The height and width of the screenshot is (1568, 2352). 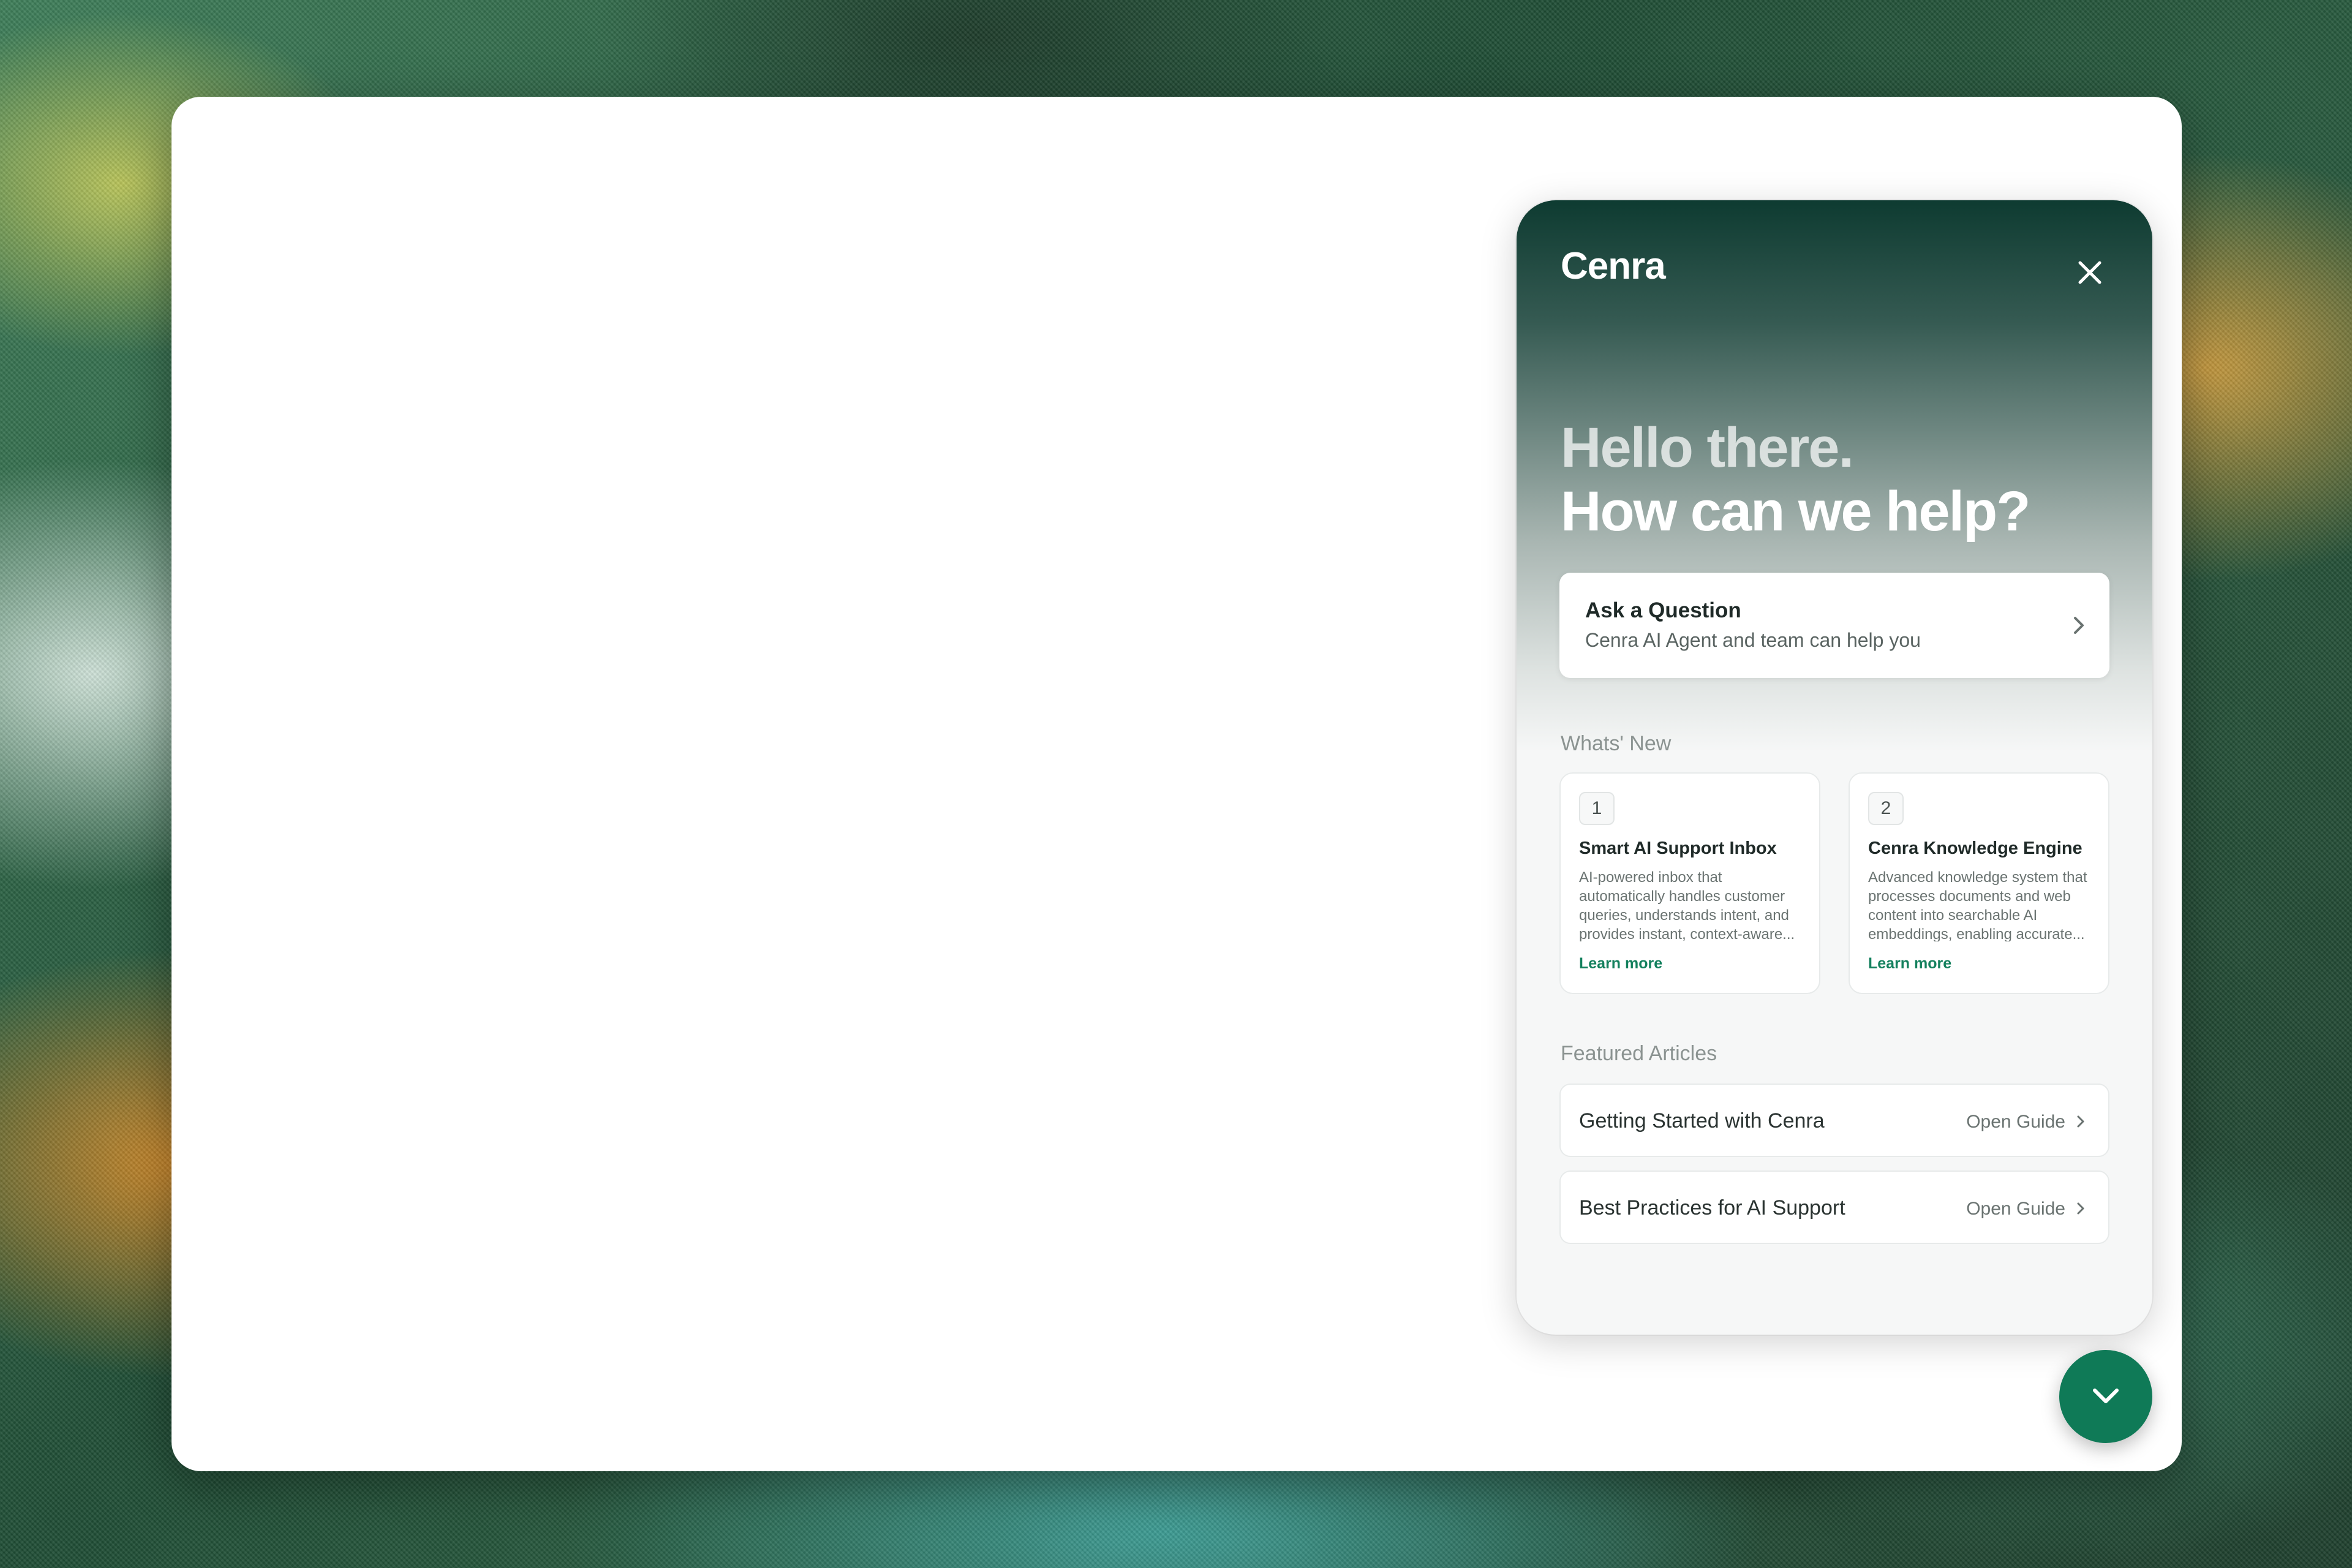 I want to click on article-item-best-practices: Best Practices for AI Support Open Guide, so click(x=1834, y=1207).